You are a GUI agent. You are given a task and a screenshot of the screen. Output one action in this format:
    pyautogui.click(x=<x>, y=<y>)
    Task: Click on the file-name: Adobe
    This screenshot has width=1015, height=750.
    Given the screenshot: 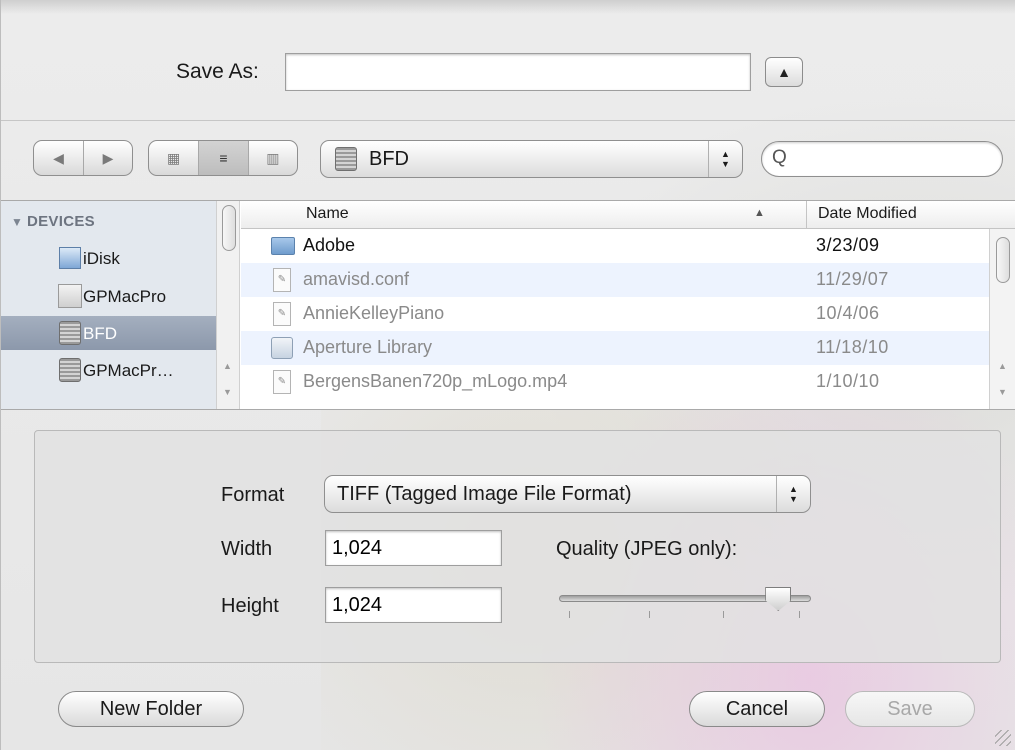 What is the action you would take?
    pyautogui.click(x=329, y=245)
    